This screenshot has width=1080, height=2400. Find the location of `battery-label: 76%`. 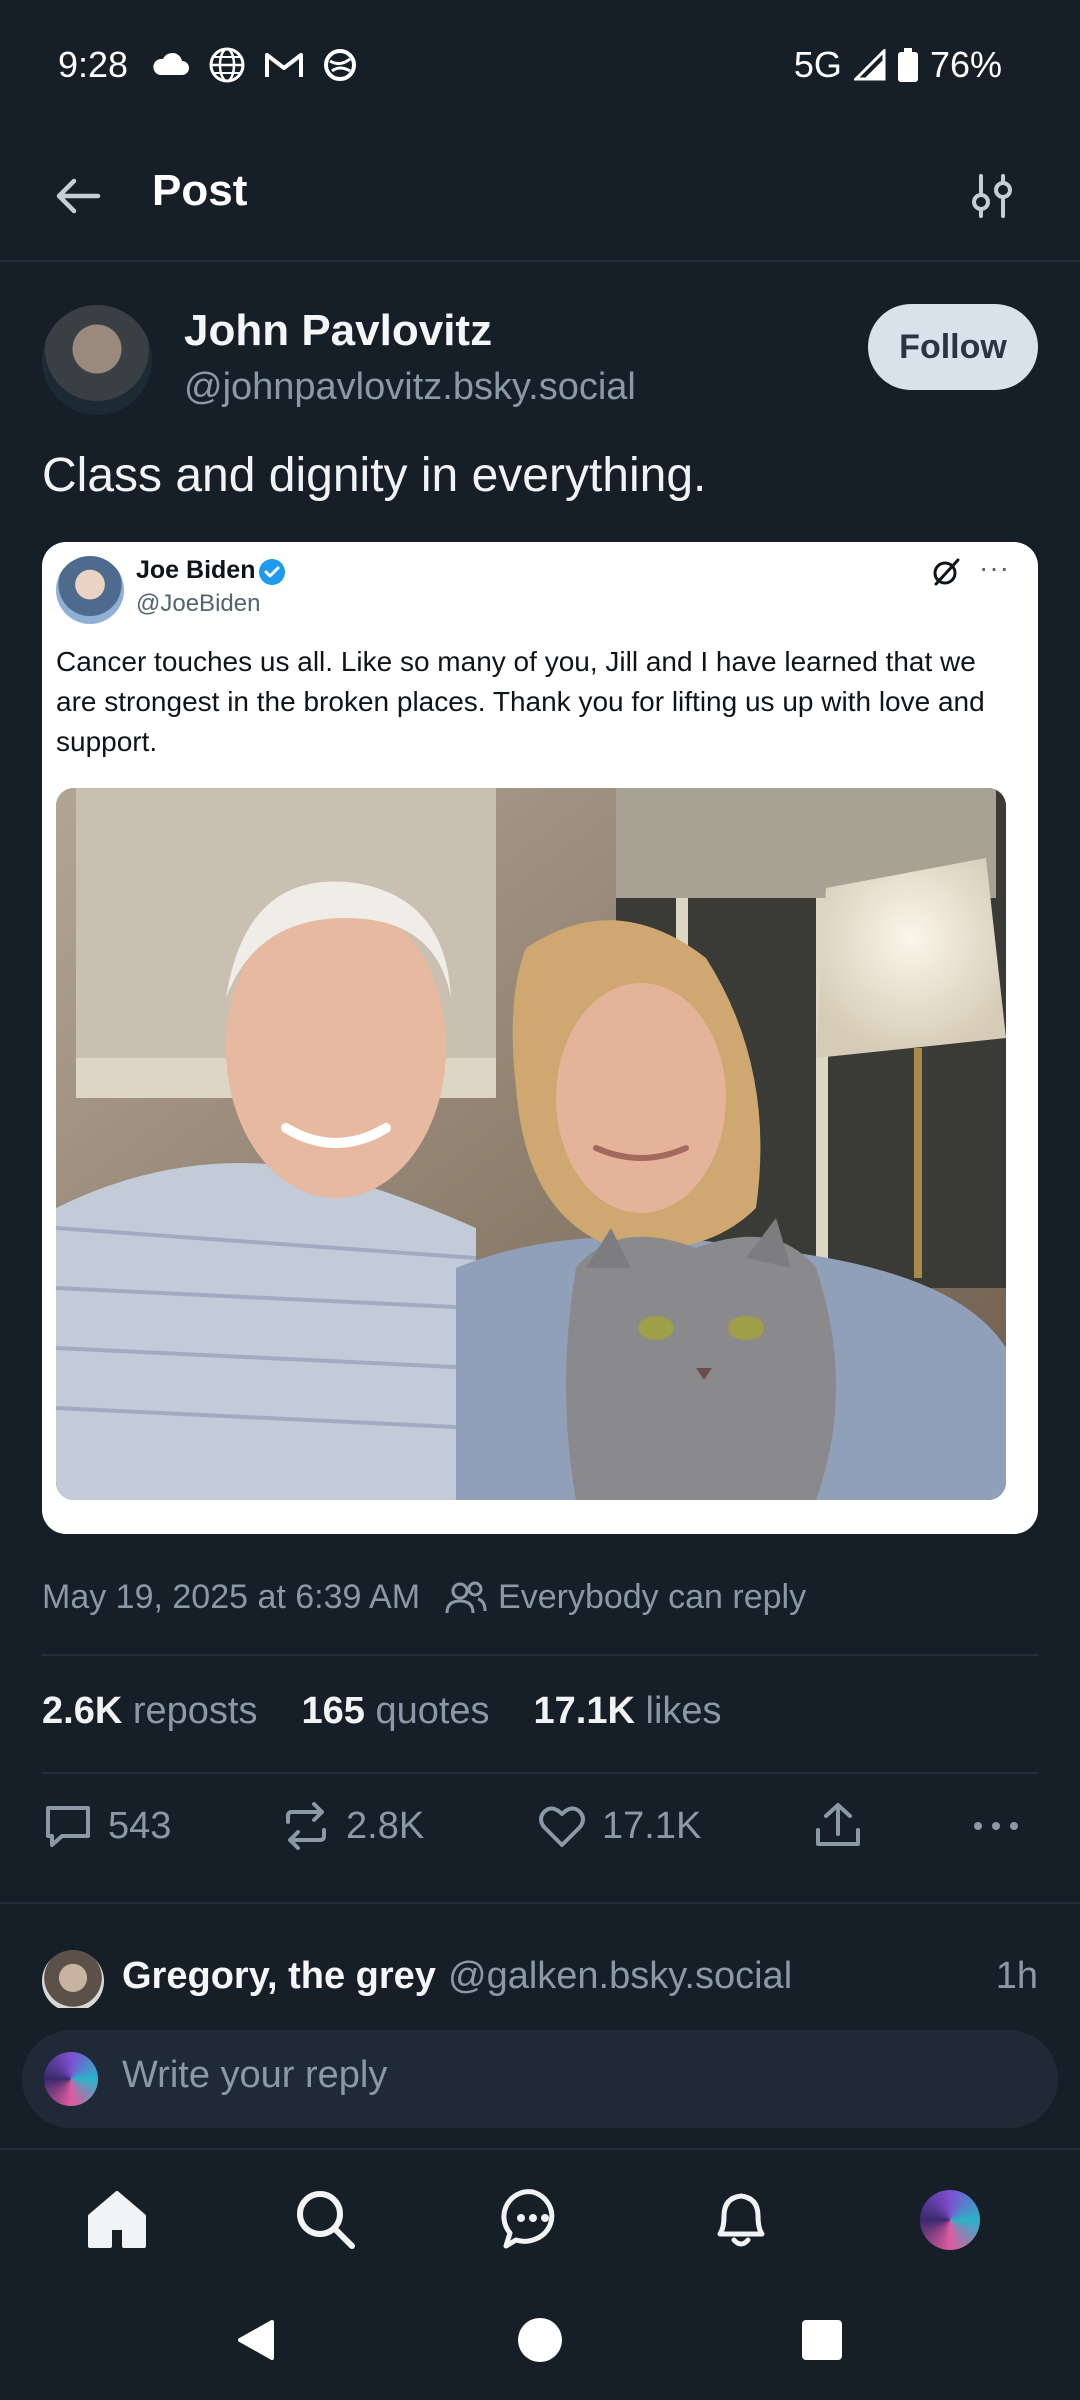

battery-label: 76% is located at coordinates (965, 64).